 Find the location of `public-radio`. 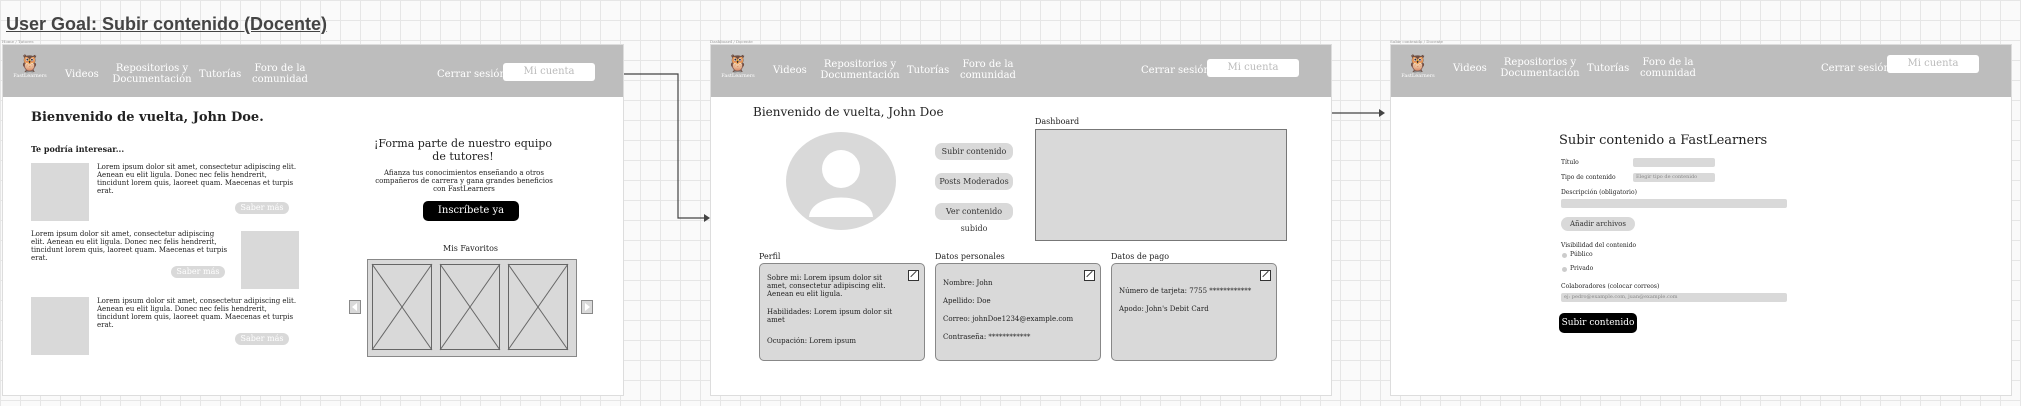

public-radio is located at coordinates (1564, 255).